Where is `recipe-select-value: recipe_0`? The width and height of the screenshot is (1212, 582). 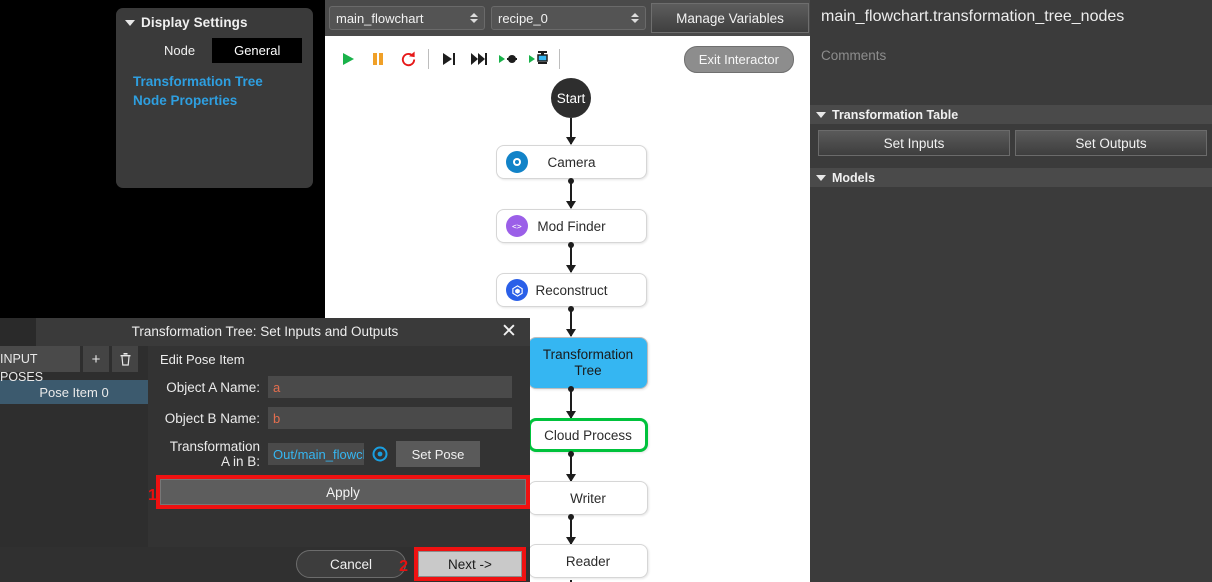 recipe-select-value: recipe_0 is located at coordinates (523, 18).